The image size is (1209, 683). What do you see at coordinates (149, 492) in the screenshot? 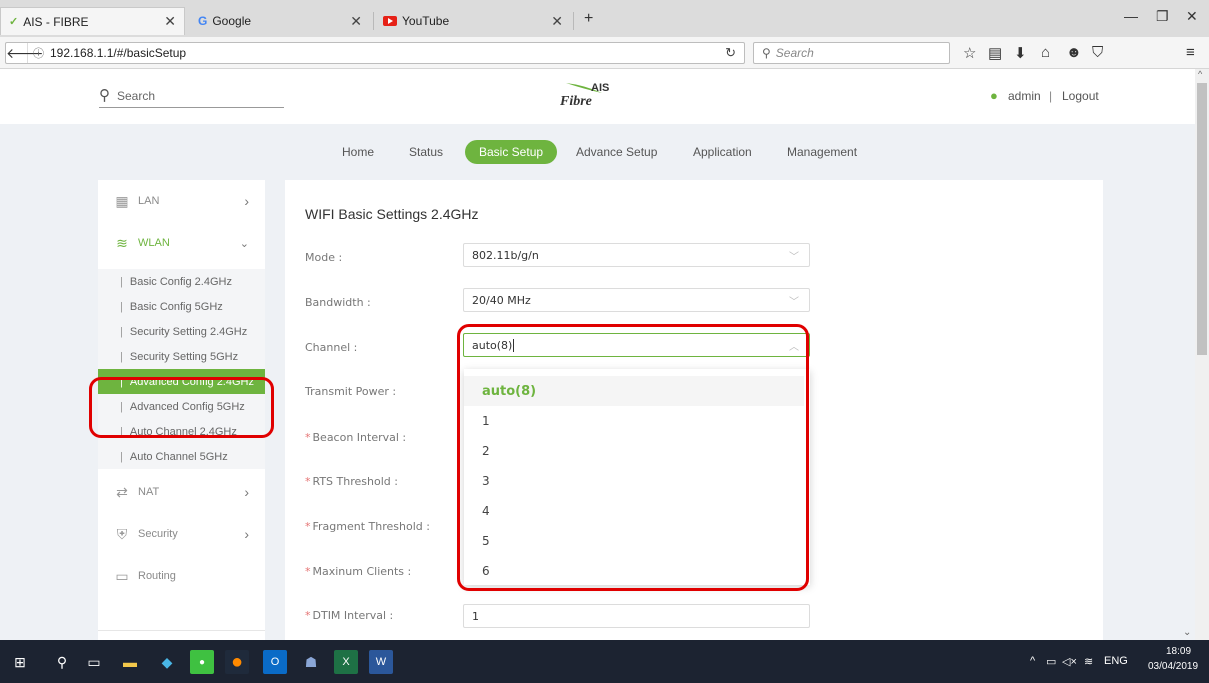
I see `sidebar-item-label: NAT` at bounding box center [149, 492].